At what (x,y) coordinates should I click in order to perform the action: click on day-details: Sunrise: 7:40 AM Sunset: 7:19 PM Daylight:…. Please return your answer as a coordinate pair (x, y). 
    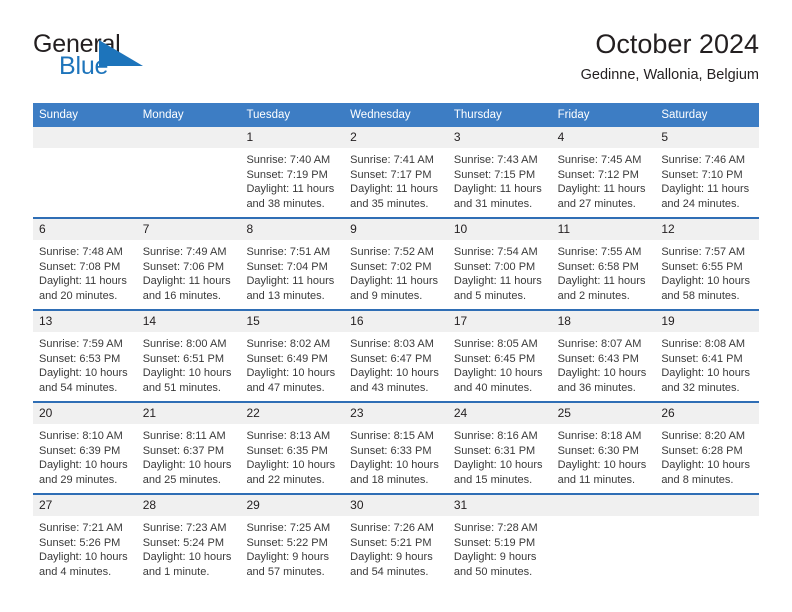
    Looking at the image, I should click on (292, 179).